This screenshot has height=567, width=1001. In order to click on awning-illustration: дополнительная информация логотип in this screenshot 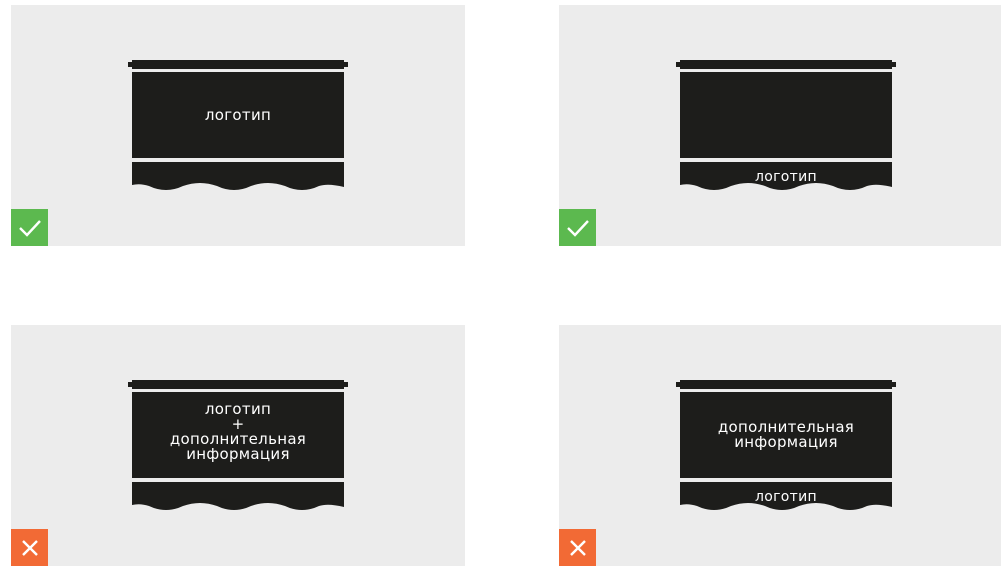, I will do `click(786, 448)`.